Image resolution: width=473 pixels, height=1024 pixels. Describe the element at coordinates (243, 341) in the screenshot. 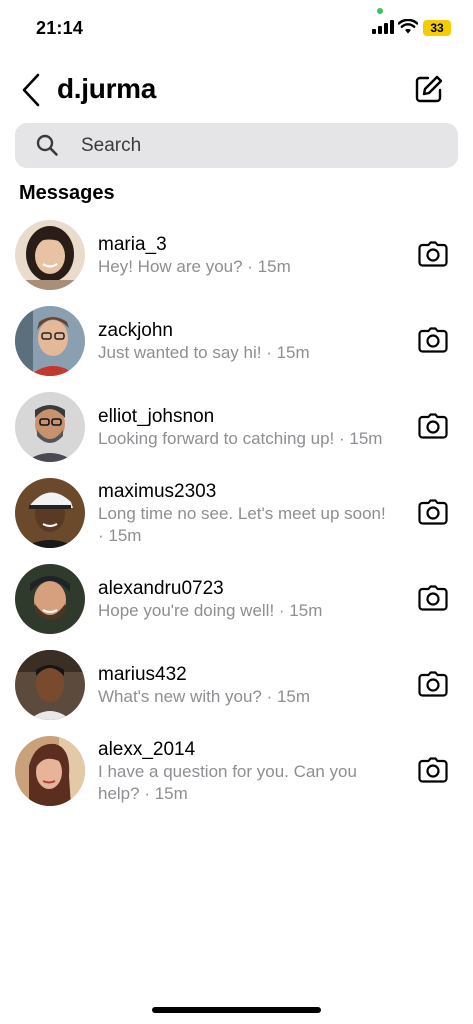

I see `conversation-text: zackjohn Just wanted to say hi! · 15m` at that location.